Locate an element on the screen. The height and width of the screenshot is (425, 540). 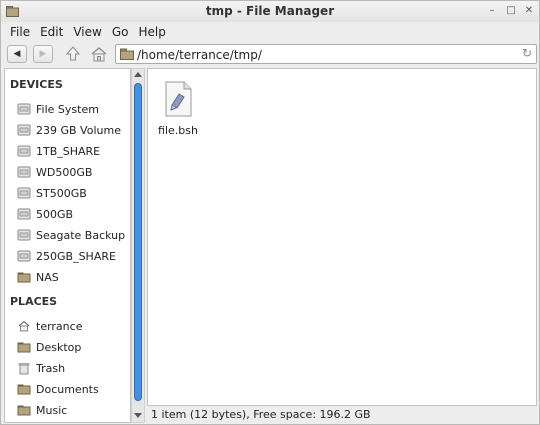
sidebar-item-1tb-share: 1TB_SHARE is located at coordinates (73, 151).